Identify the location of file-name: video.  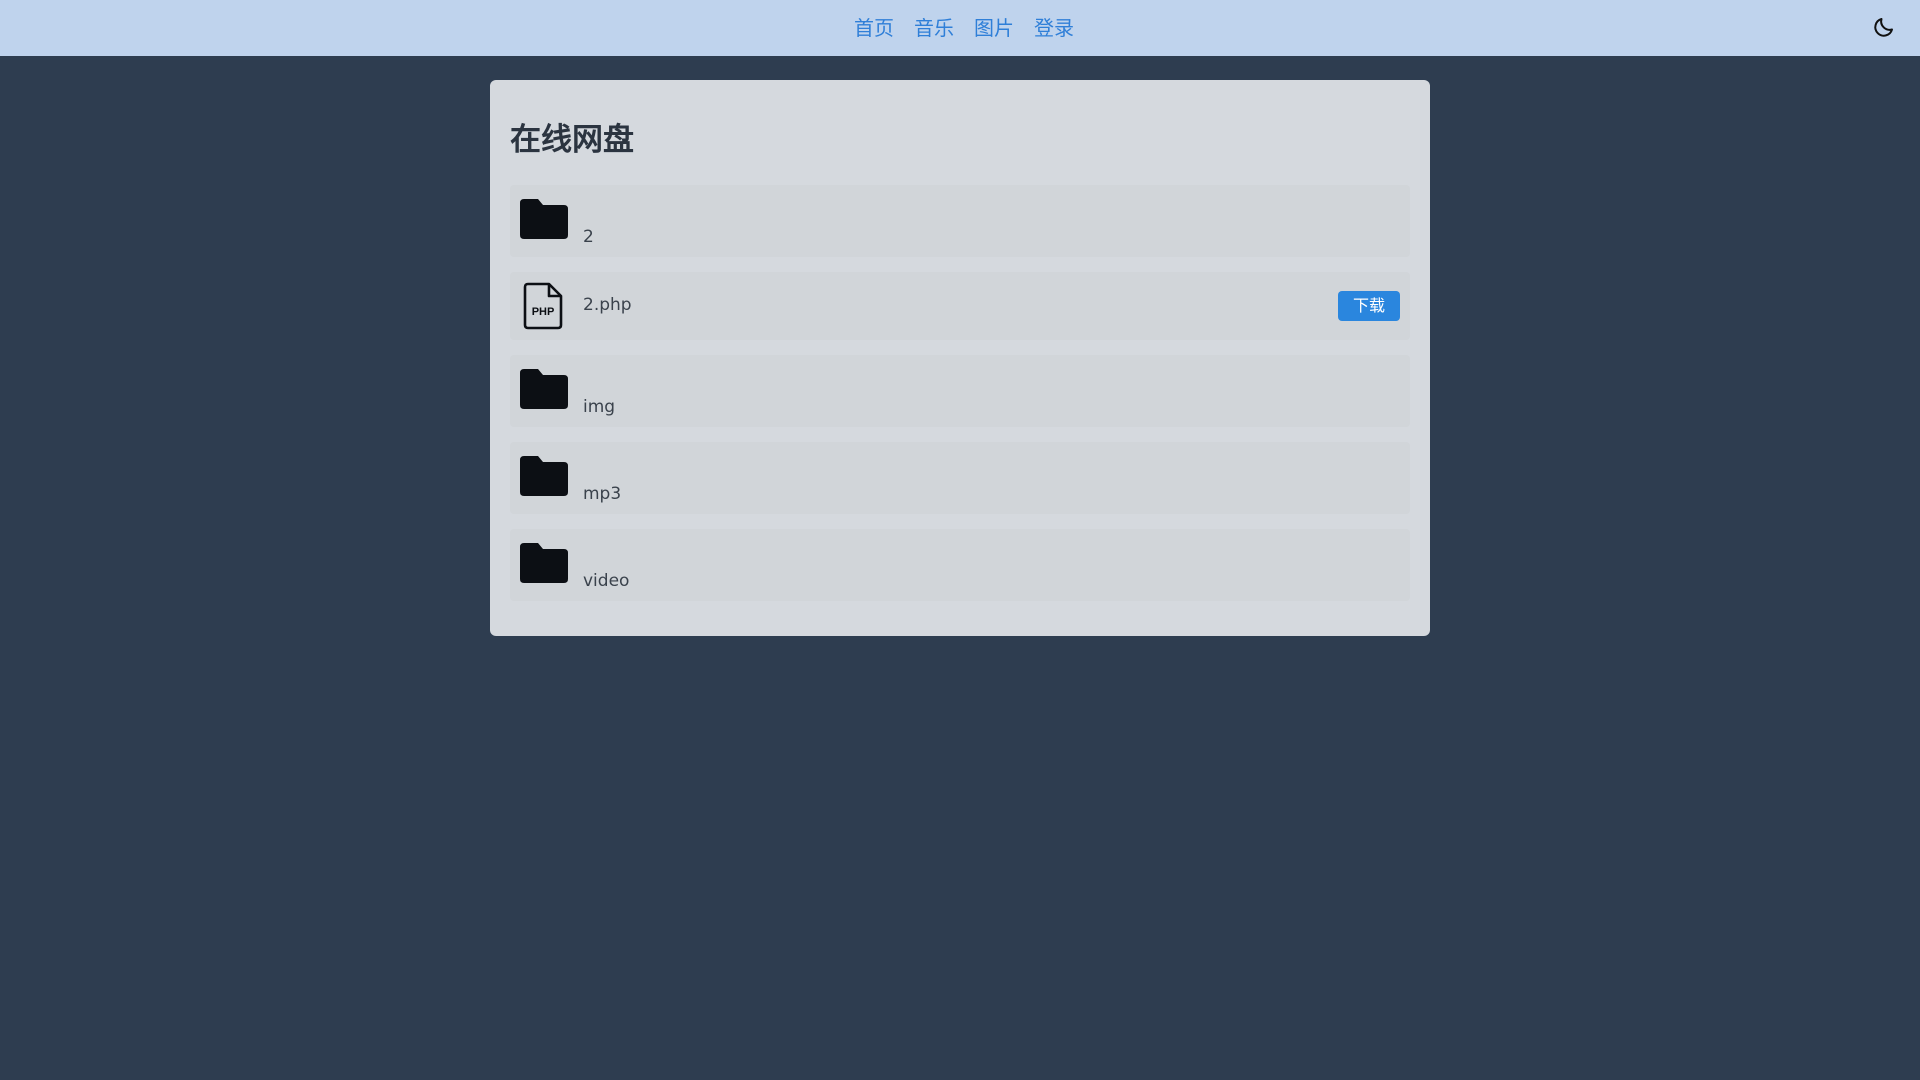
(606, 581).